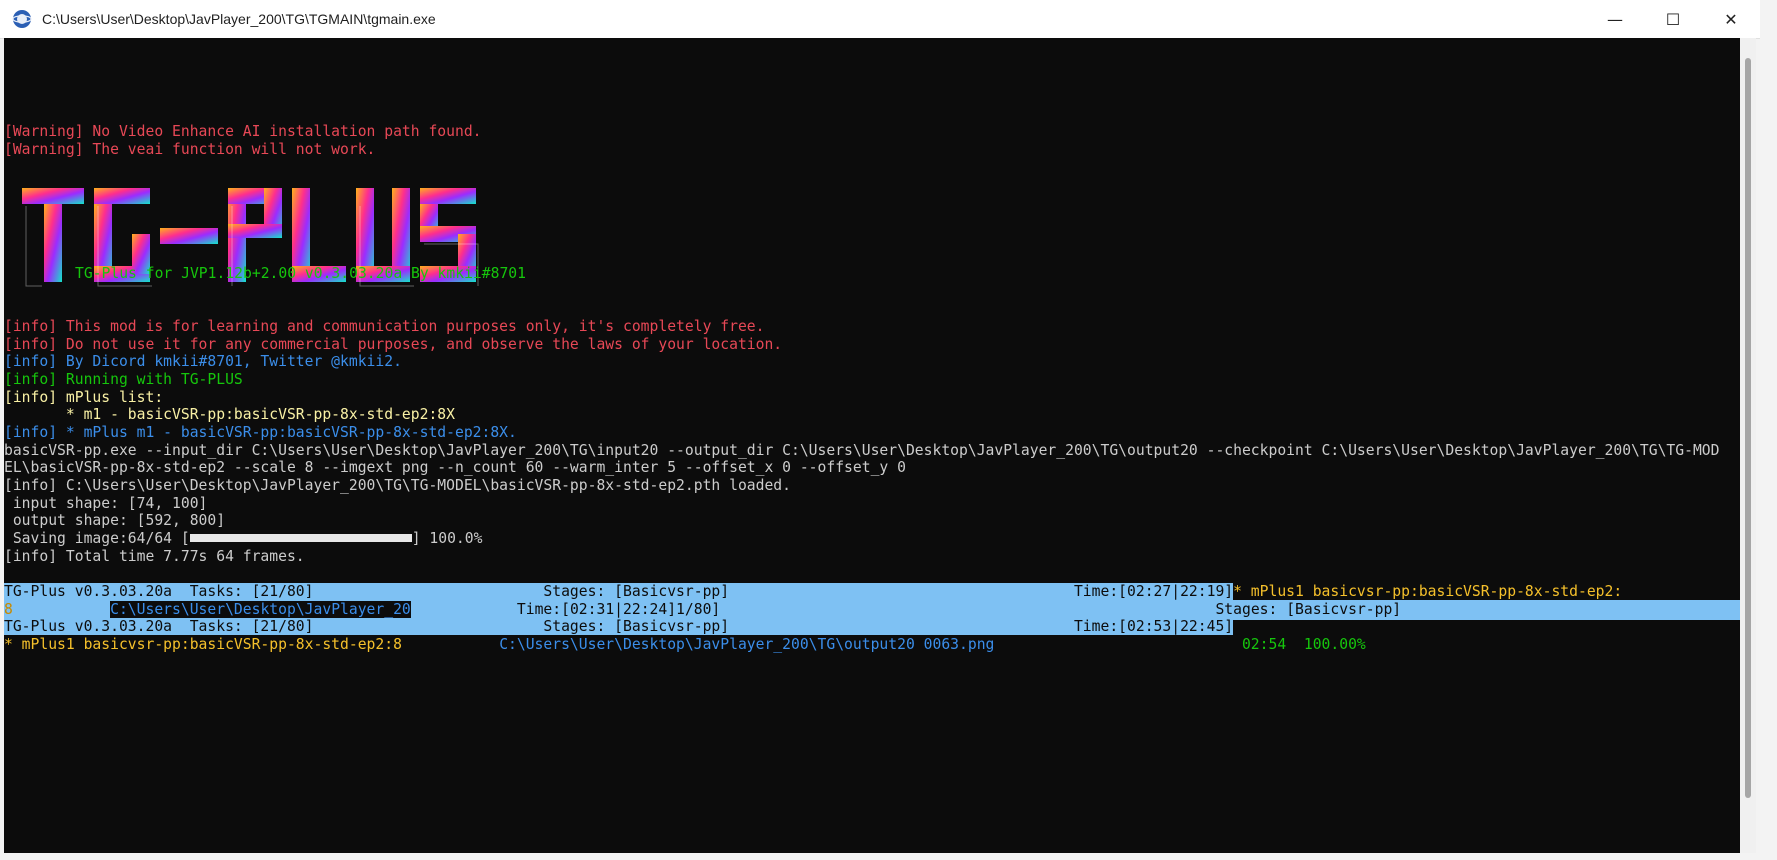  I want to click on info-line: [info] Total time 7.77s 64 frames., so click(154, 556).